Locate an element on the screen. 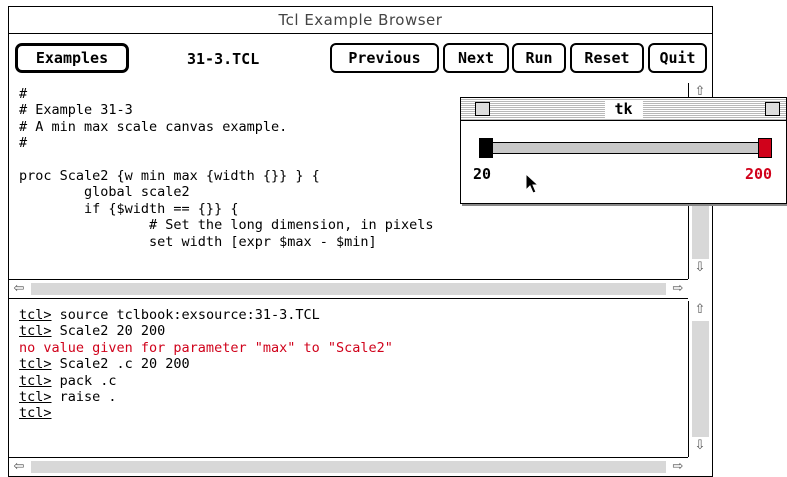 The height and width of the screenshot is (477, 787). examples-button: Examples is located at coordinates (72, 58).